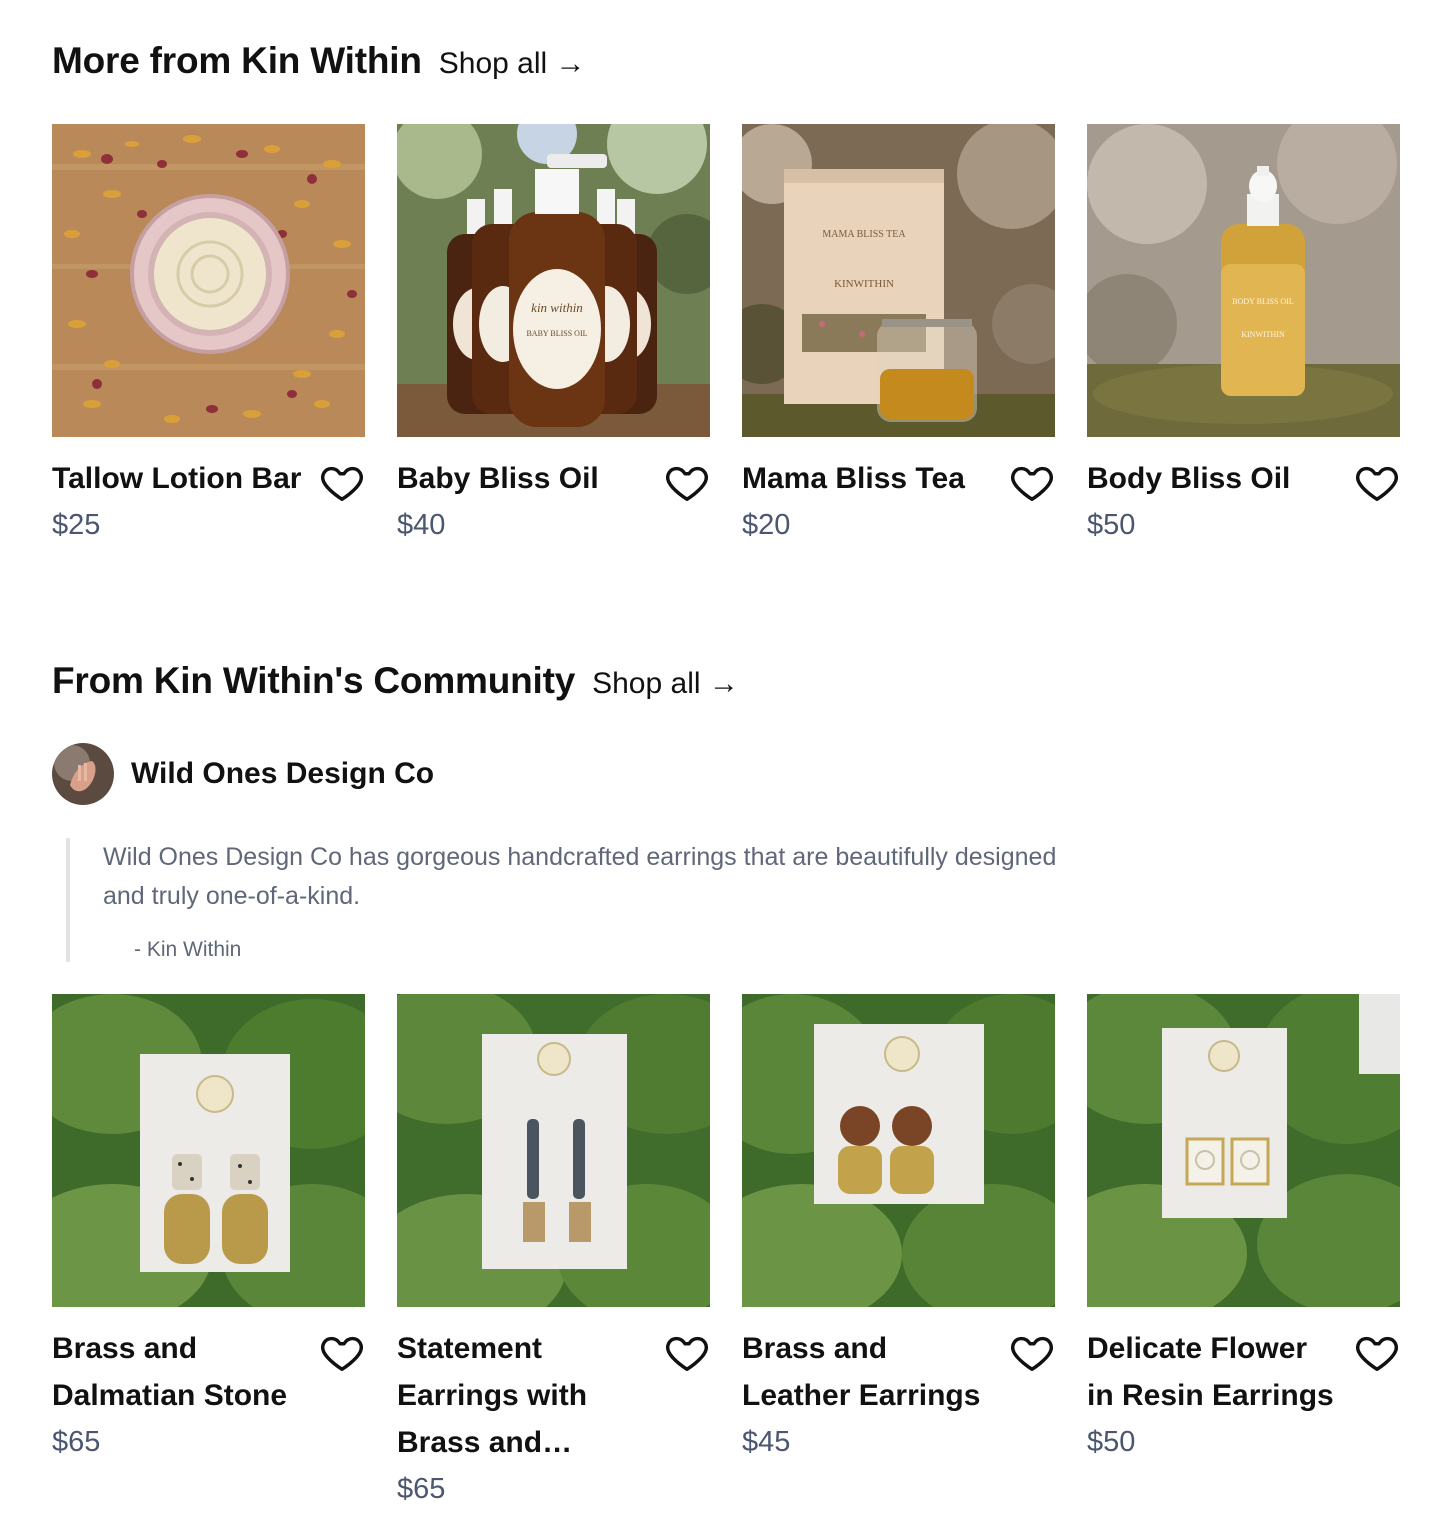  What do you see at coordinates (766, 525) in the screenshot?
I see `product-price: $20` at bounding box center [766, 525].